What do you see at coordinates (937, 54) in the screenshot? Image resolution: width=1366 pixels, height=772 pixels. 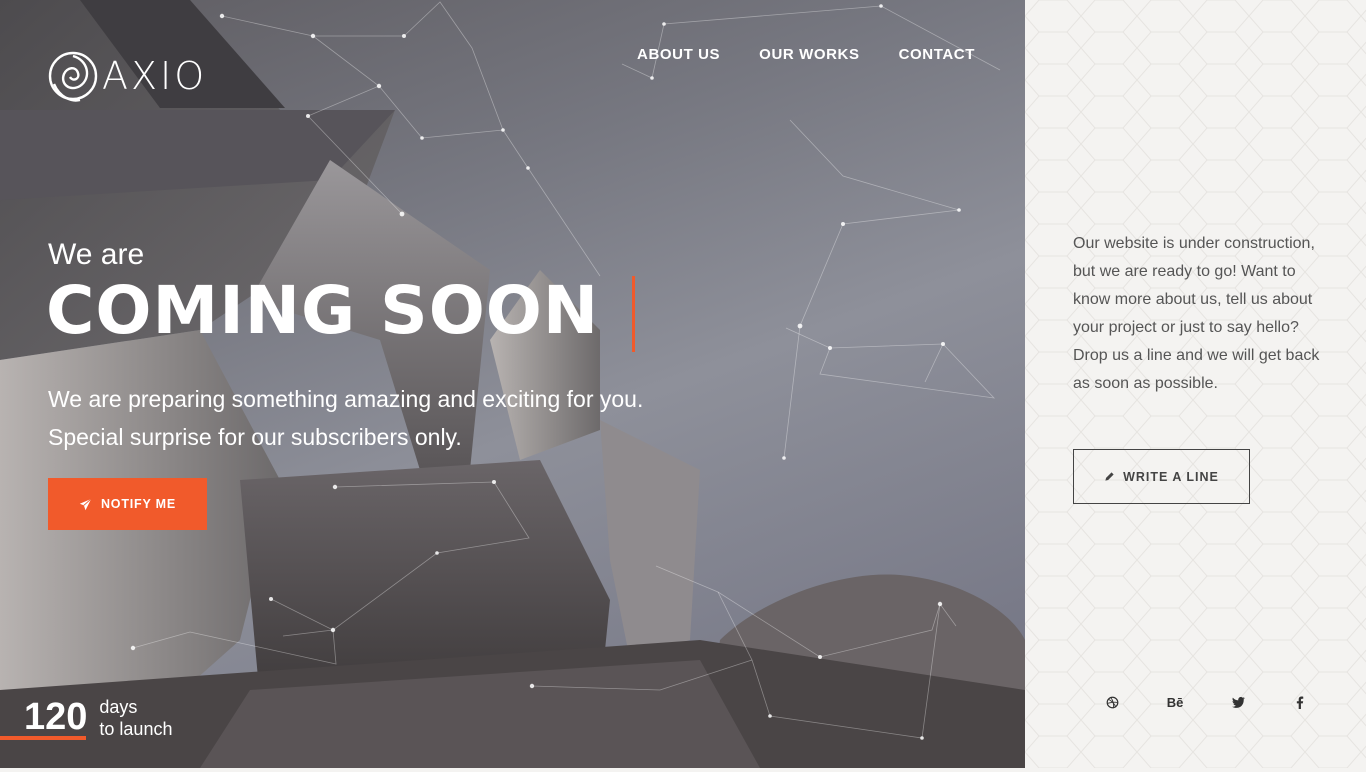 I see `nav-contact: CONTACT` at bounding box center [937, 54].